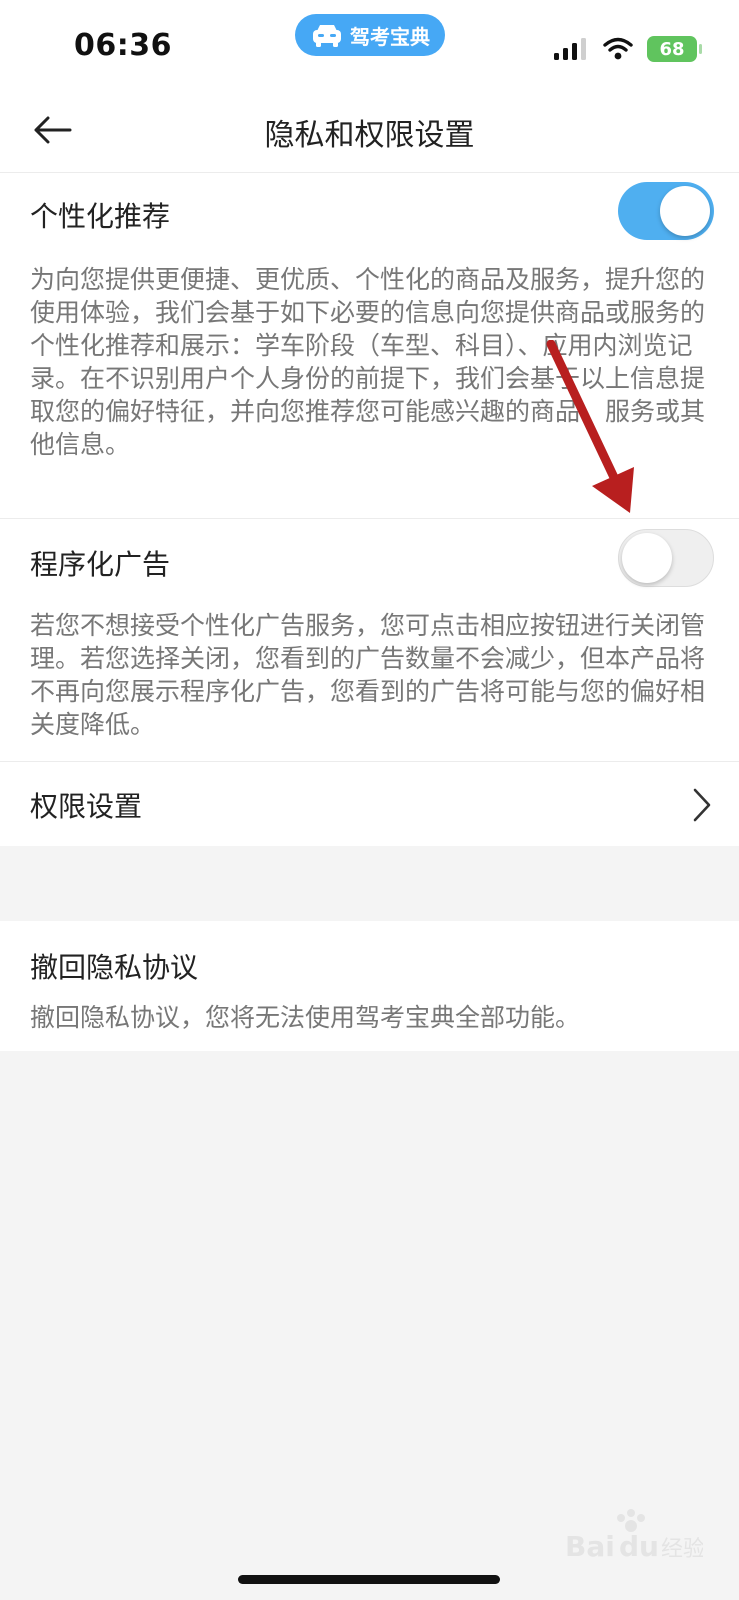 The height and width of the screenshot is (1600, 739). What do you see at coordinates (86, 806) in the screenshot?
I see `permissions-title: 权限设置` at bounding box center [86, 806].